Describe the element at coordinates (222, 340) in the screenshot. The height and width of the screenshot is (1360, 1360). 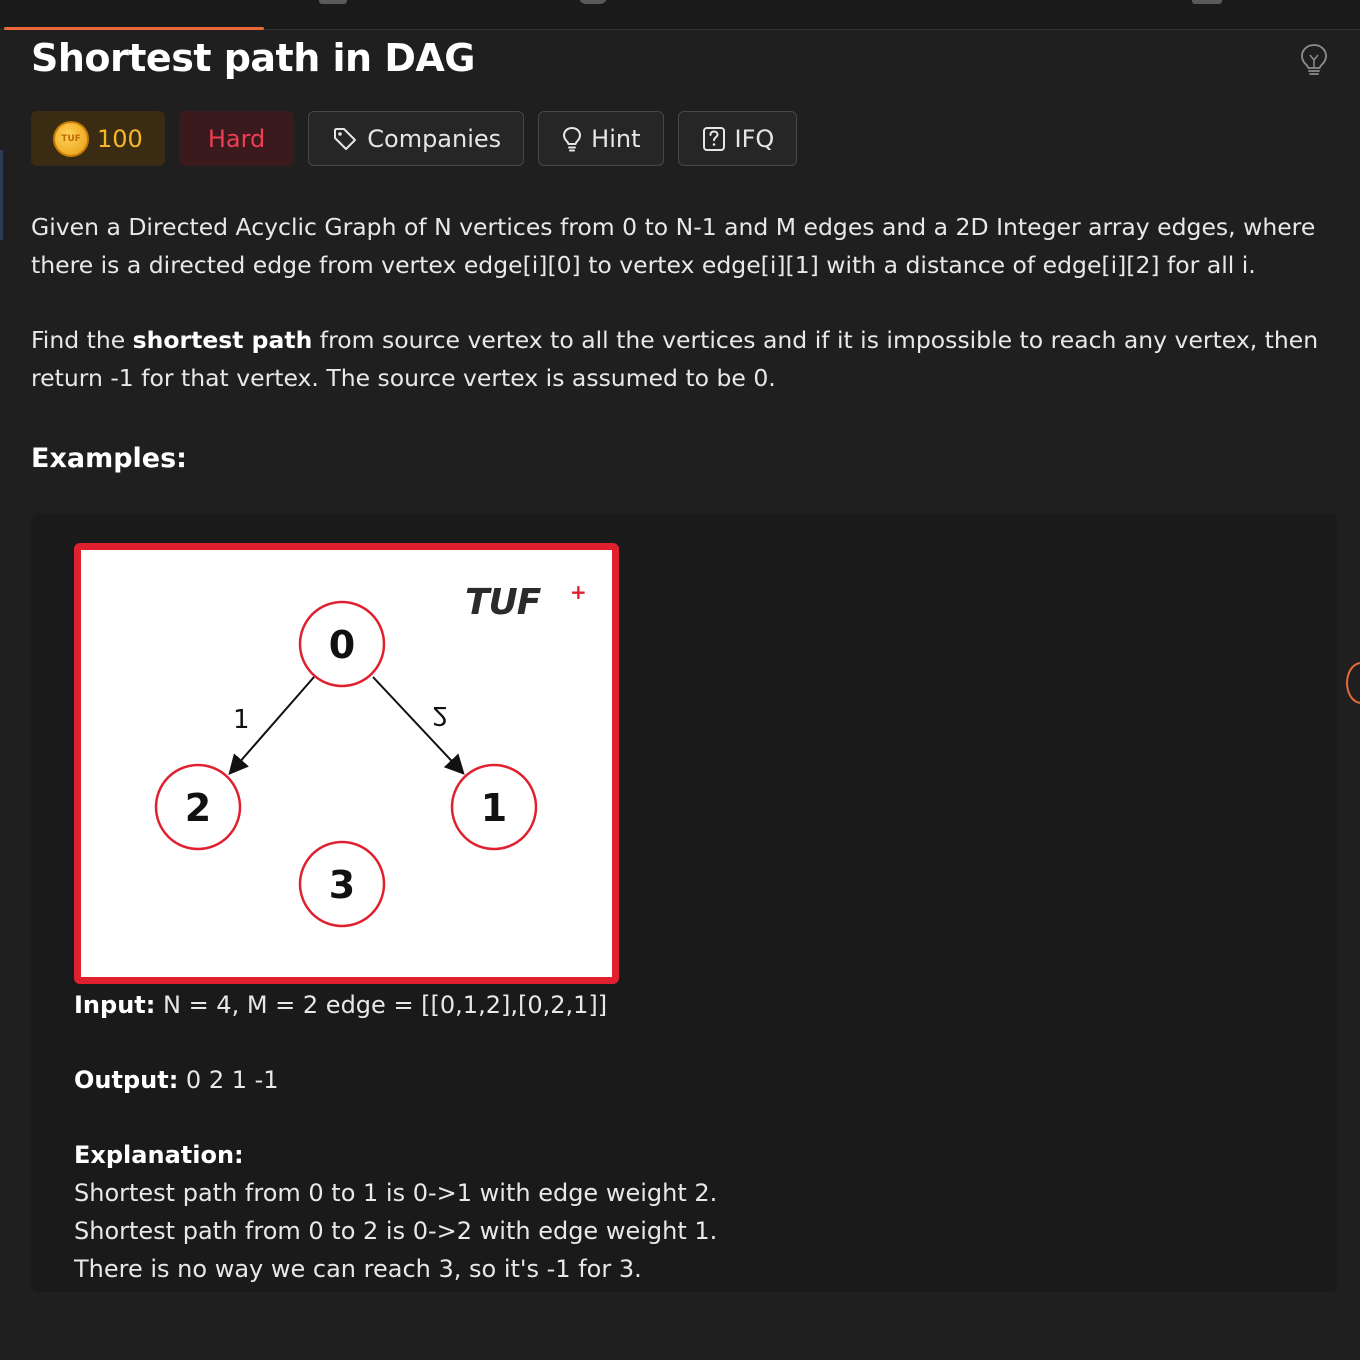
I see `description-emphasis: shortest path` at that location.